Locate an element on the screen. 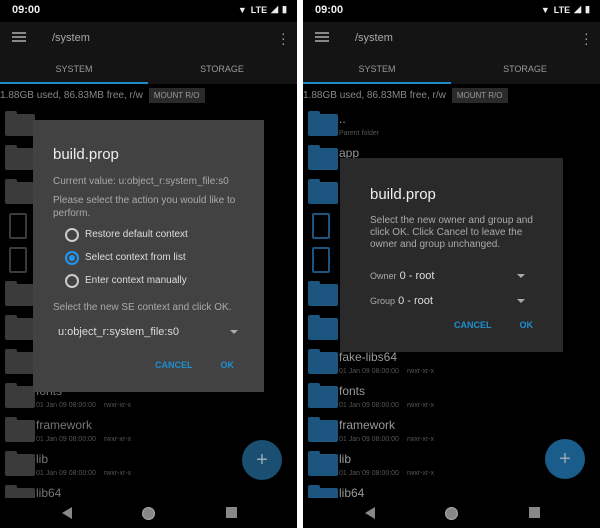  owner-value: 0 - root is located at coordinates (417, 276).